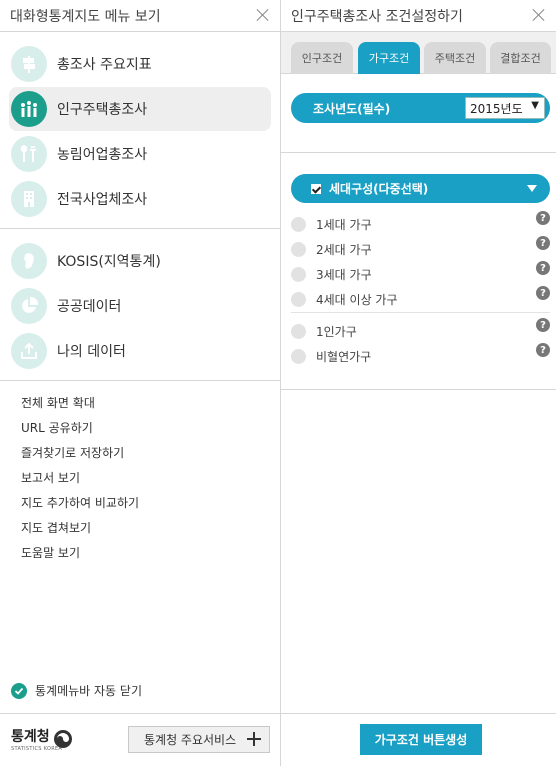 The height and width of the screenshot is (766, 556). I want to click on plus-icon, so click(254, 739).